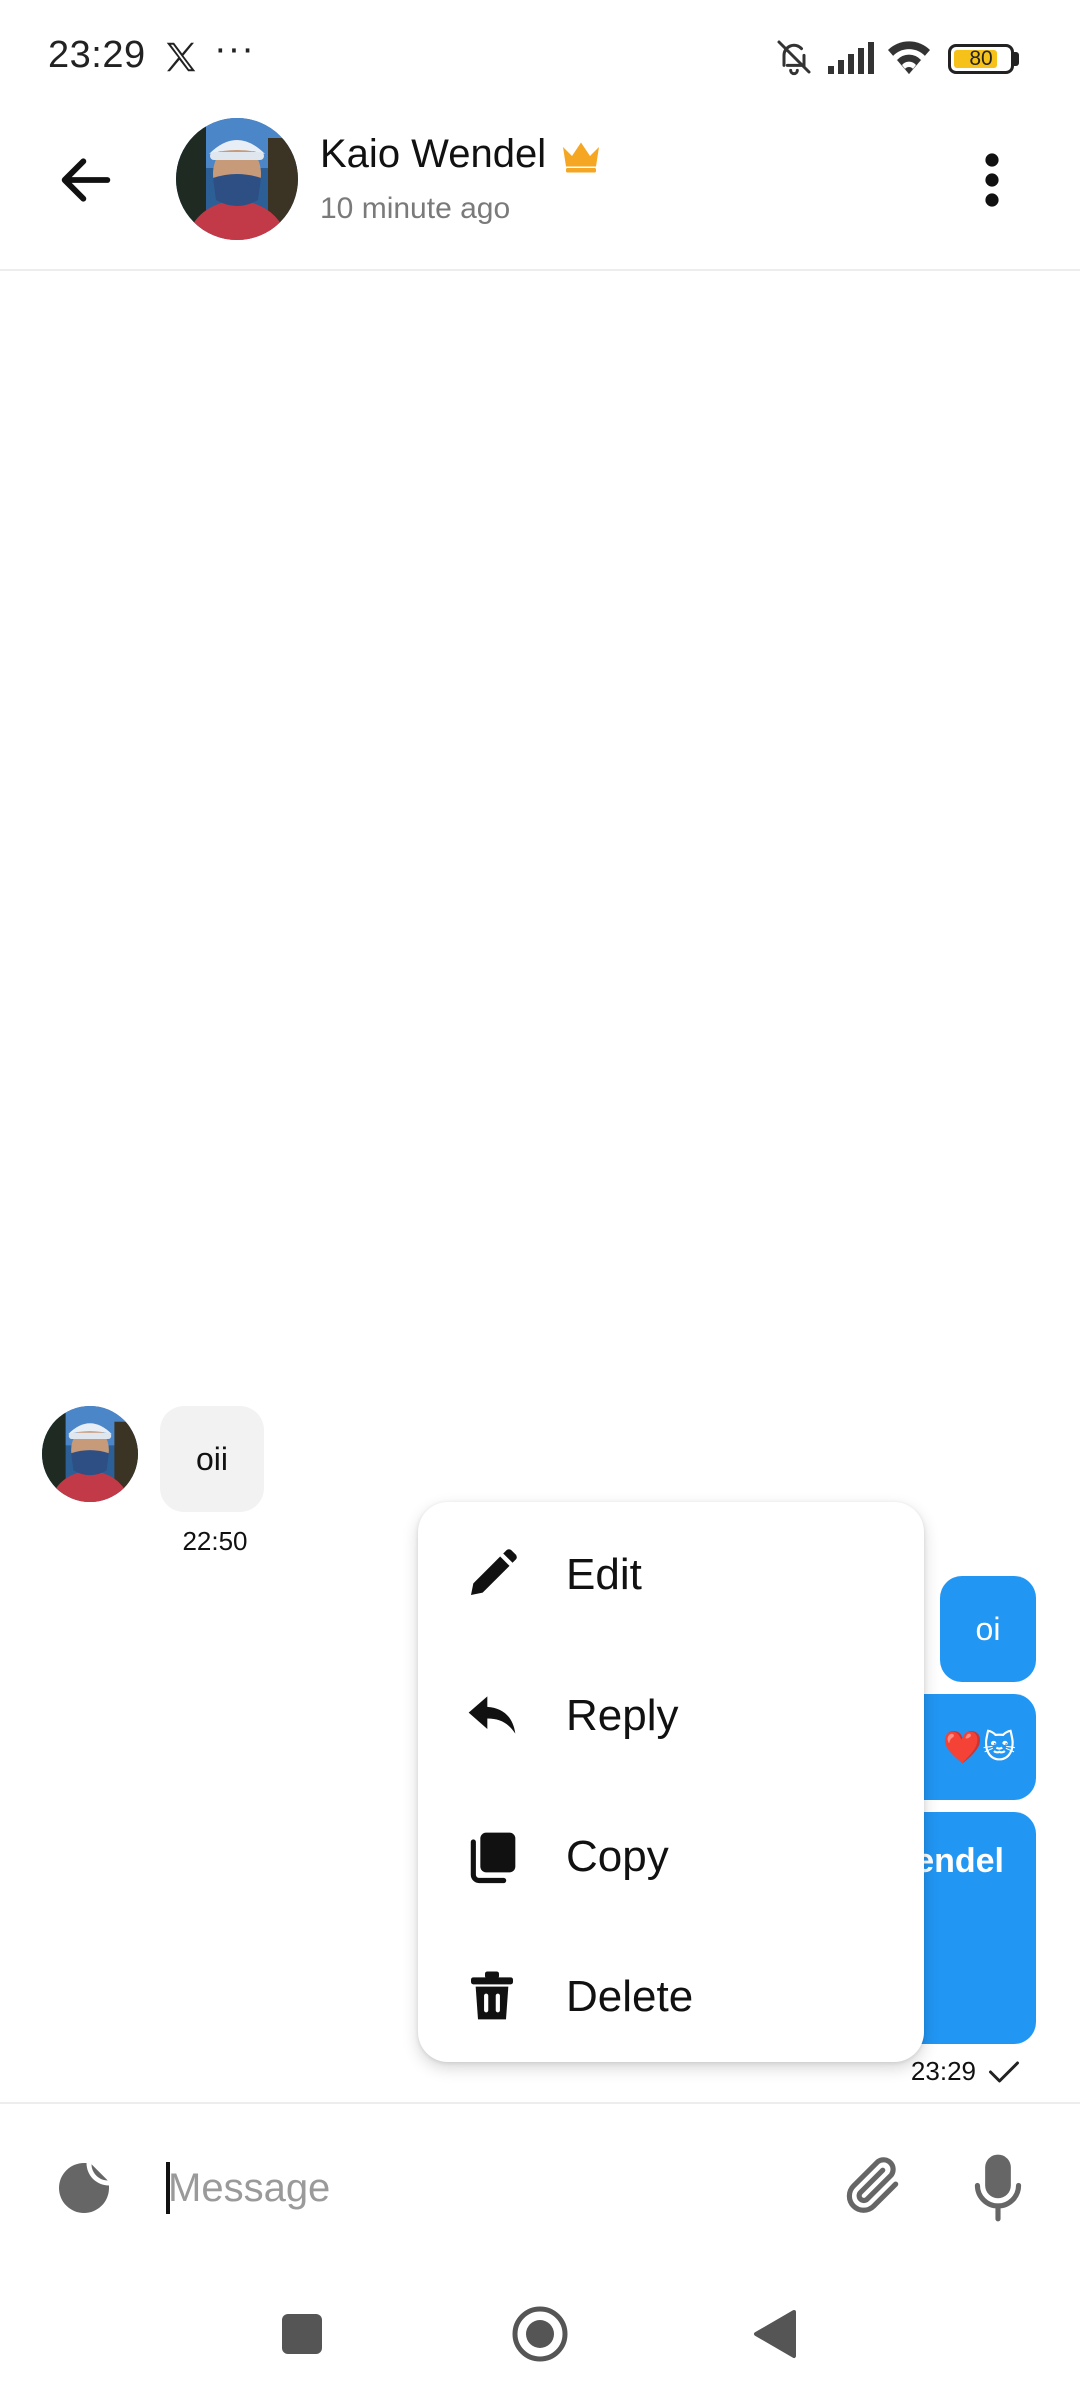 The height and width of the screenshot is (2400, 1080). What do you see at coordinates (97, 55) in the screenshot?
I see `status-time: 23:29` at bounding box center [97, 55].